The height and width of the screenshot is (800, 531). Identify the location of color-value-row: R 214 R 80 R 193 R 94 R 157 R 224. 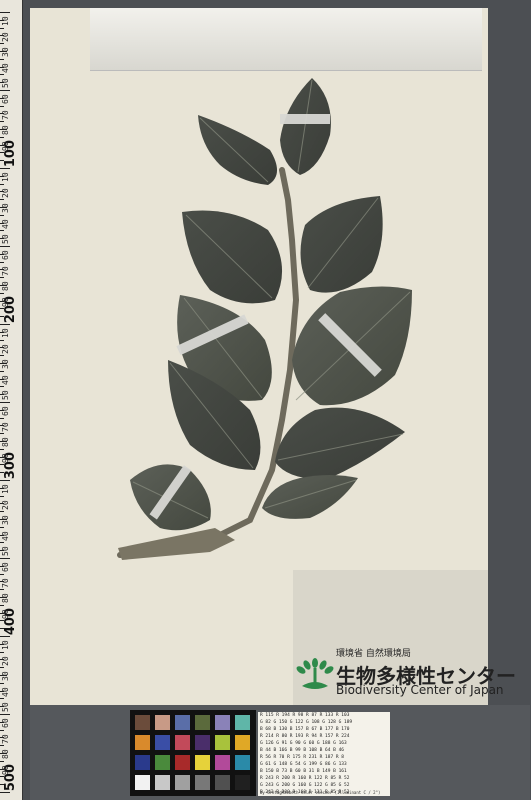
(305, 736).